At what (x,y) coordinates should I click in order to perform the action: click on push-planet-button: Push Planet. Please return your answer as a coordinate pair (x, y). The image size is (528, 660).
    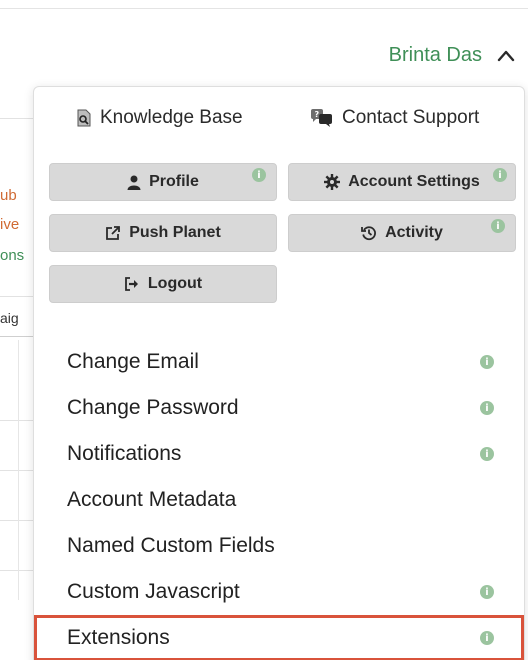
    Looking at the image, I should click on (163, 233).